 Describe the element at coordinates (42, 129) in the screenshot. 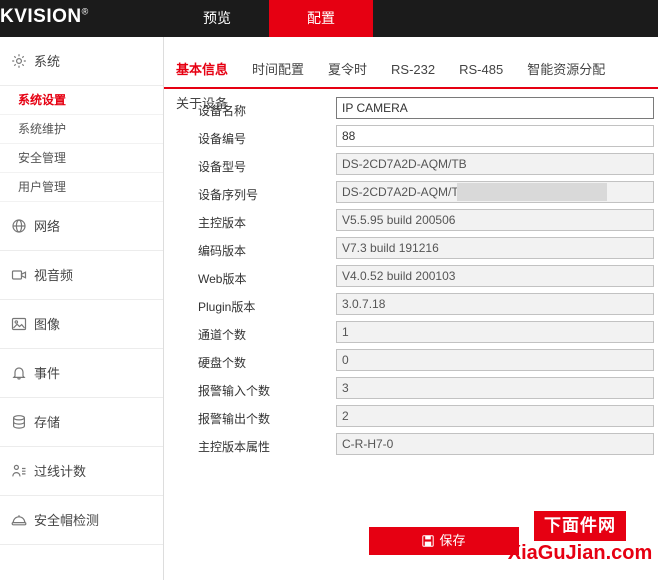

I see `sidebar-item-label: 系统维护` at that location.